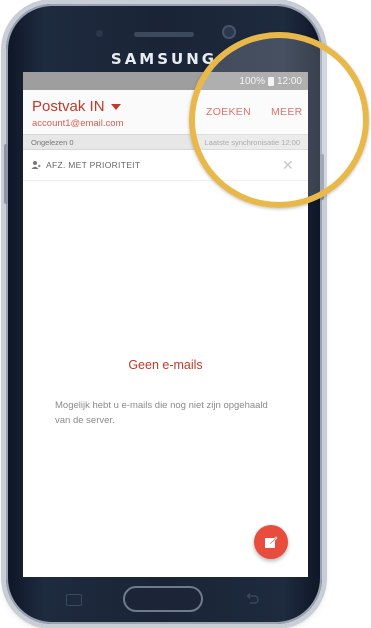 This screenshot has height=628, width=371. What do you see at coordinates (279, 120) in the screenshot?
I see `magnifier-highlight` at bounding box center [279, 120].